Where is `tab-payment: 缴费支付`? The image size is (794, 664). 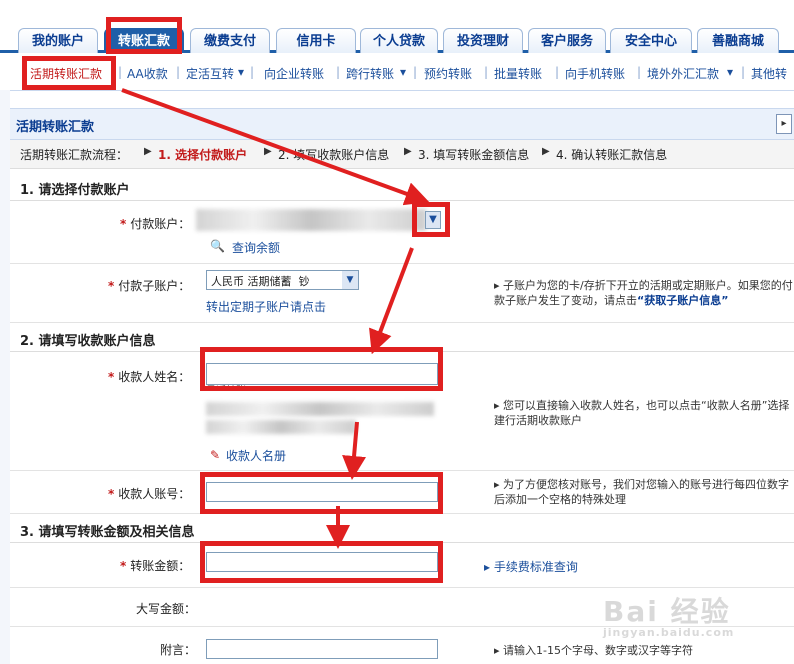
tab-payment: 缴费支付 is located at coordinates (230, 40).